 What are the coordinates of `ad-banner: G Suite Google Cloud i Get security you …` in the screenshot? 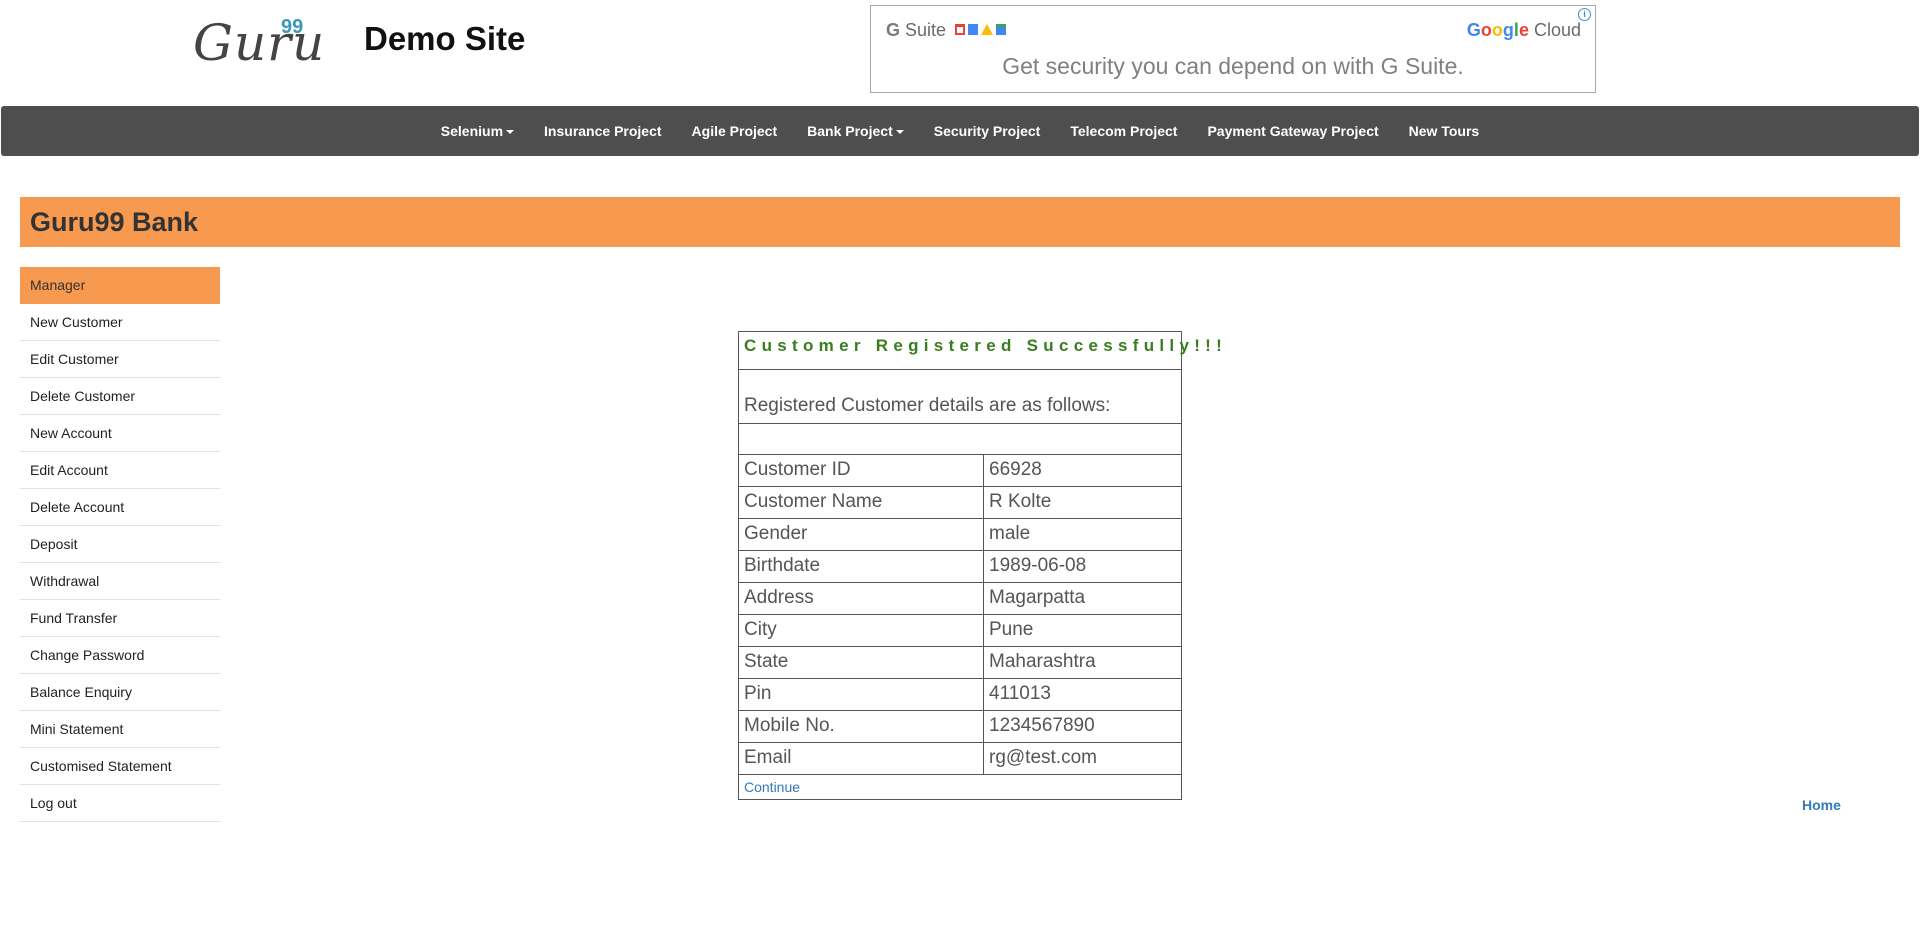 It's located at (1233, 49).